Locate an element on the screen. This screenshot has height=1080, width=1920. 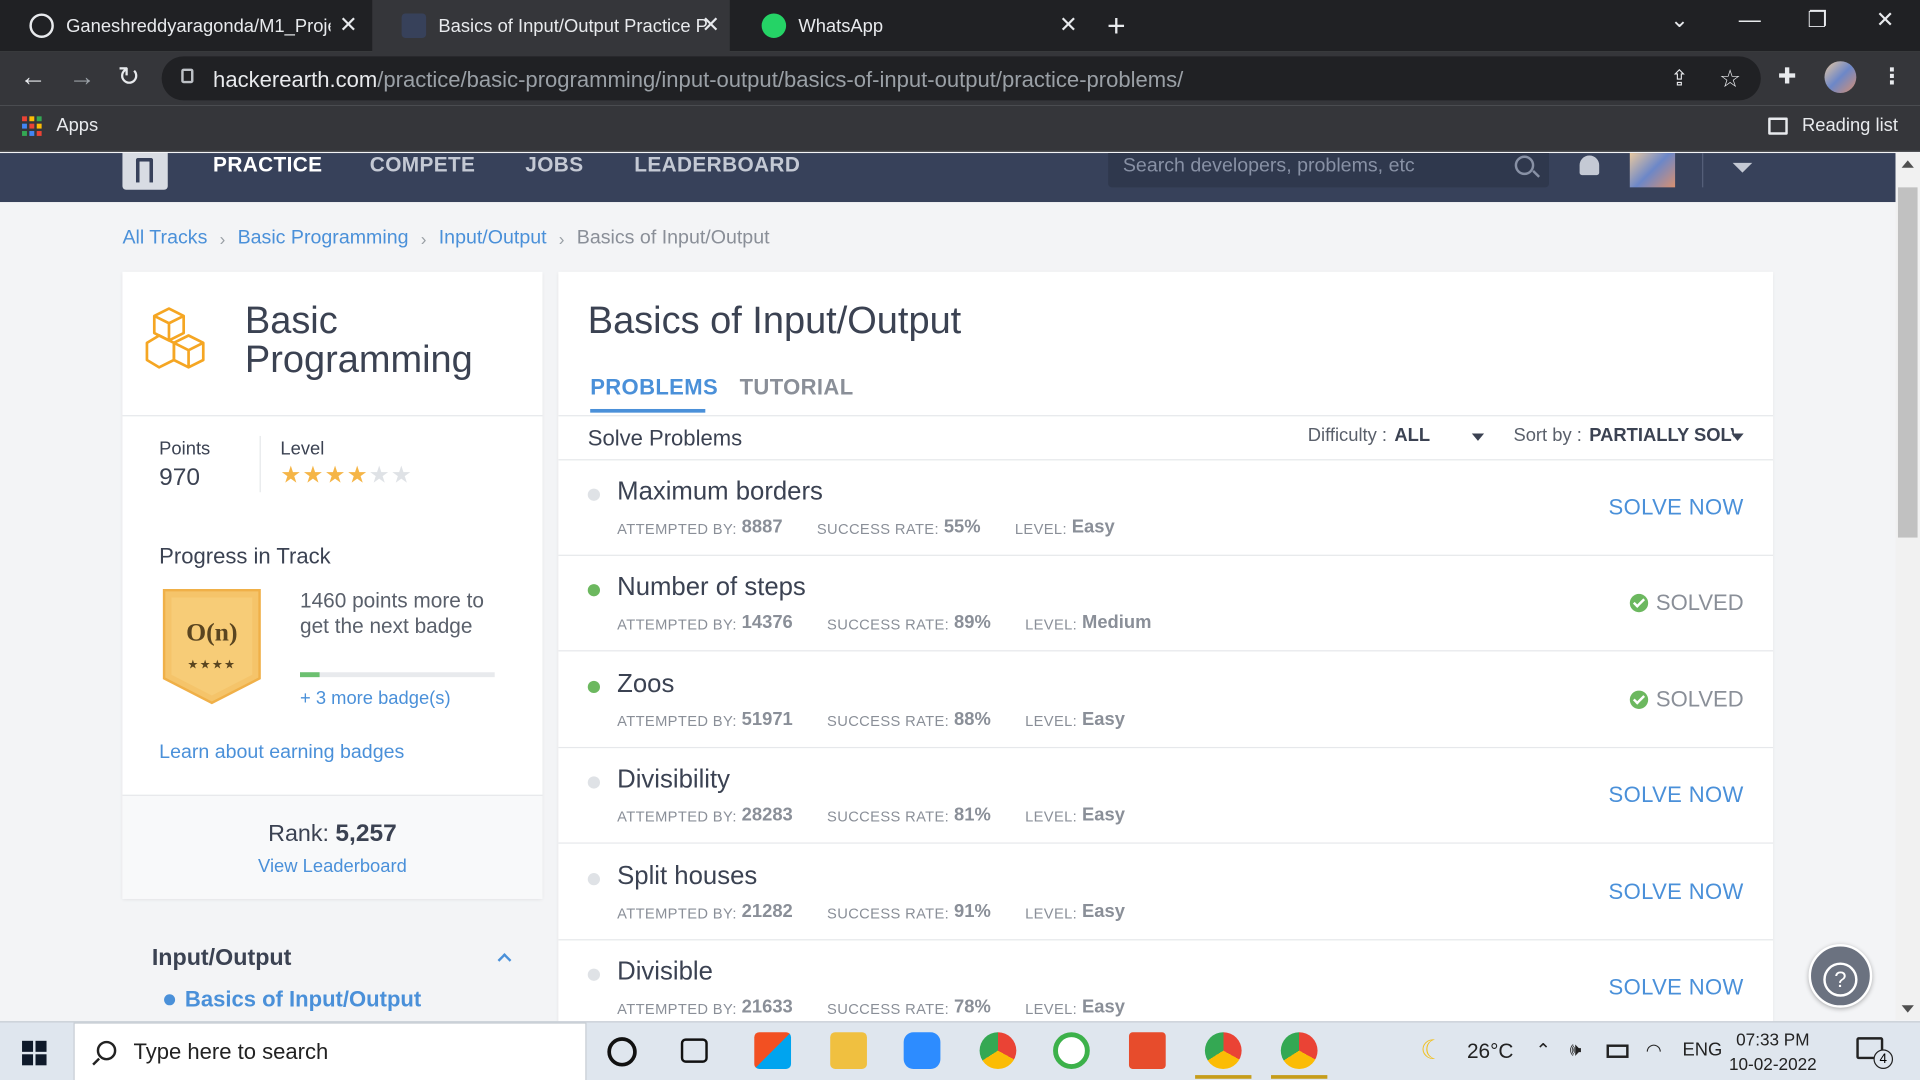
wifi-icon: ◠ is located at coordinates (1654, 1051).